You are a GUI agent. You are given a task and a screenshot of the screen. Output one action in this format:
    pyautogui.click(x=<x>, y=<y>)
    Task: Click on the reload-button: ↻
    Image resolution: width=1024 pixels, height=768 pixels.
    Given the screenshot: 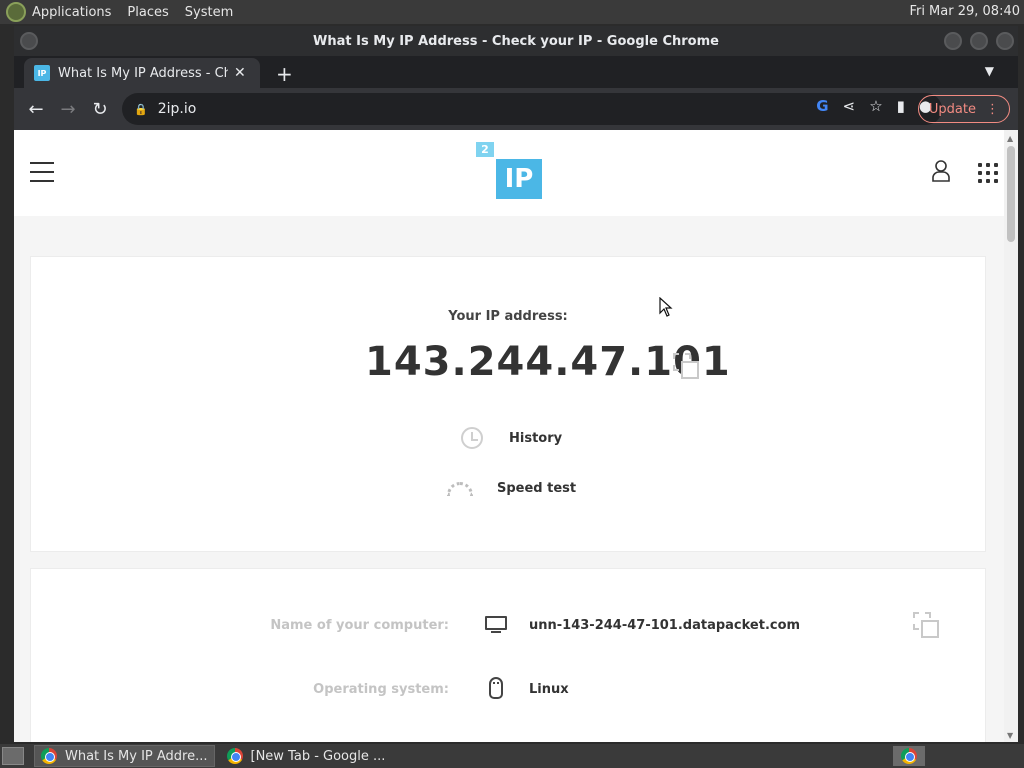 What is the action you would take?
    pyautogui.click(x=100, y=109)
    